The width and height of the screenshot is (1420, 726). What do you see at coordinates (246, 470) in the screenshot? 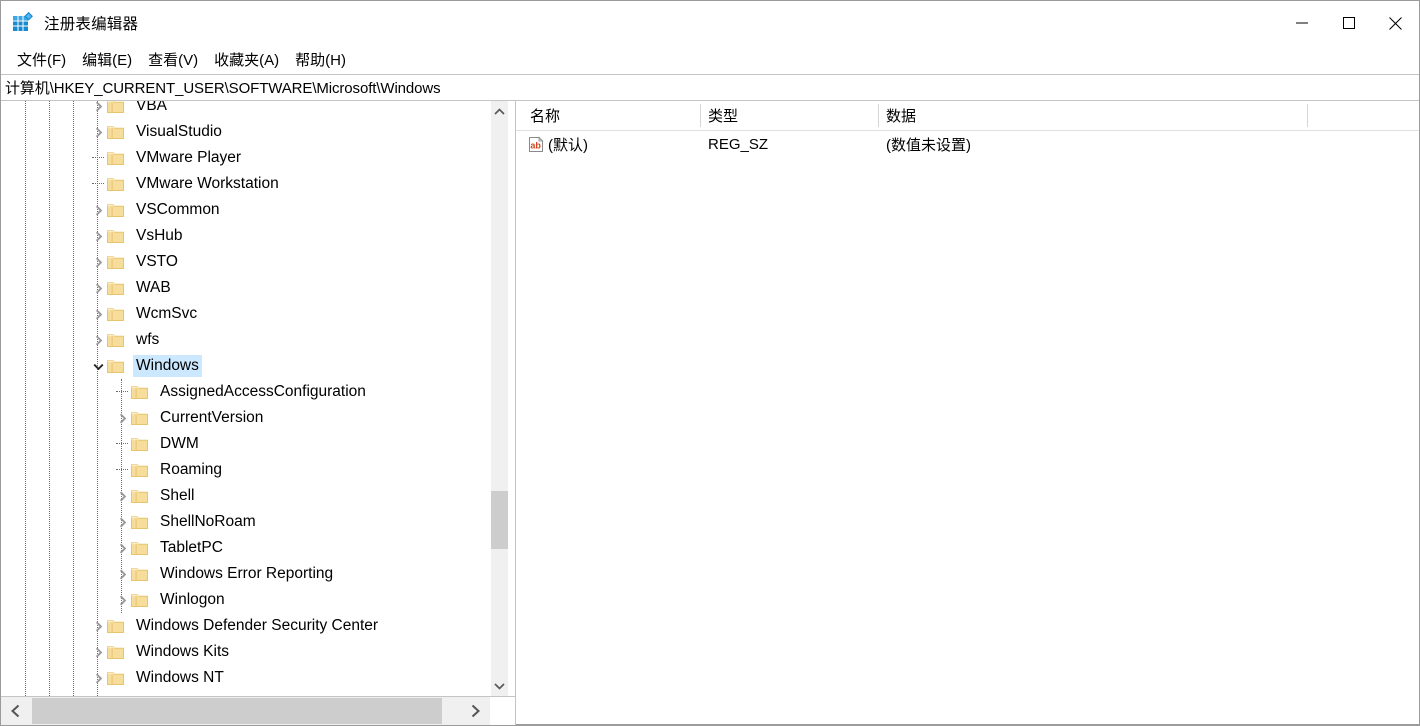
I see `tree-item: Roaming` at bounding box center [246, 470].